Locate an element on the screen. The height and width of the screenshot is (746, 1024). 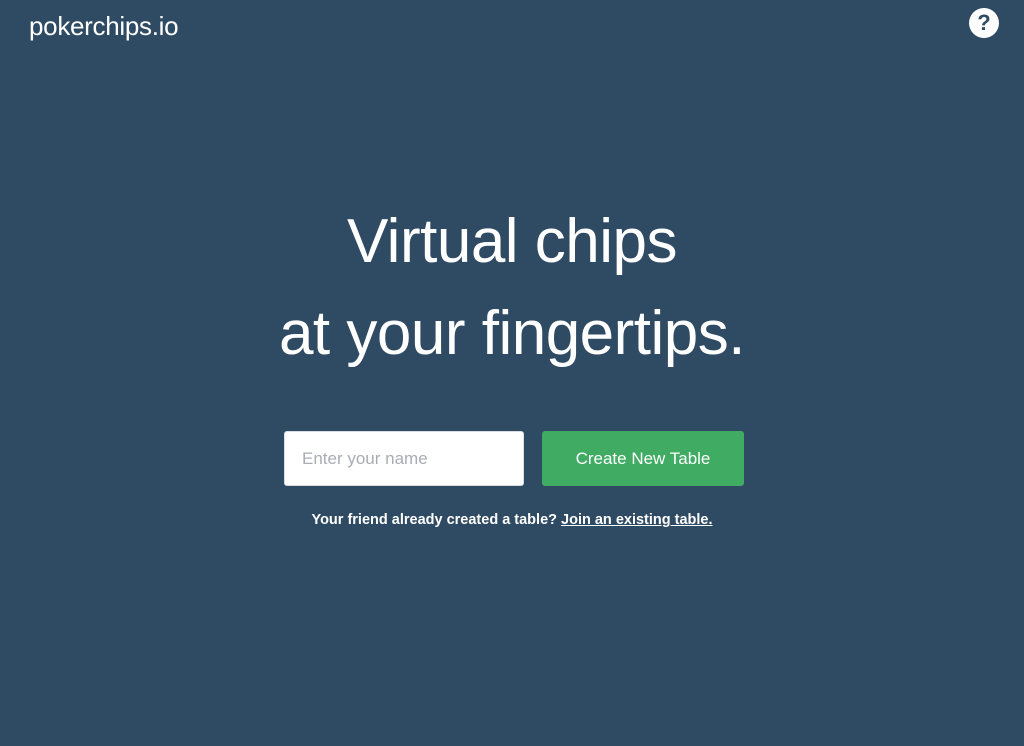
help-question-icon: ? is located at coordinates (984, 23).